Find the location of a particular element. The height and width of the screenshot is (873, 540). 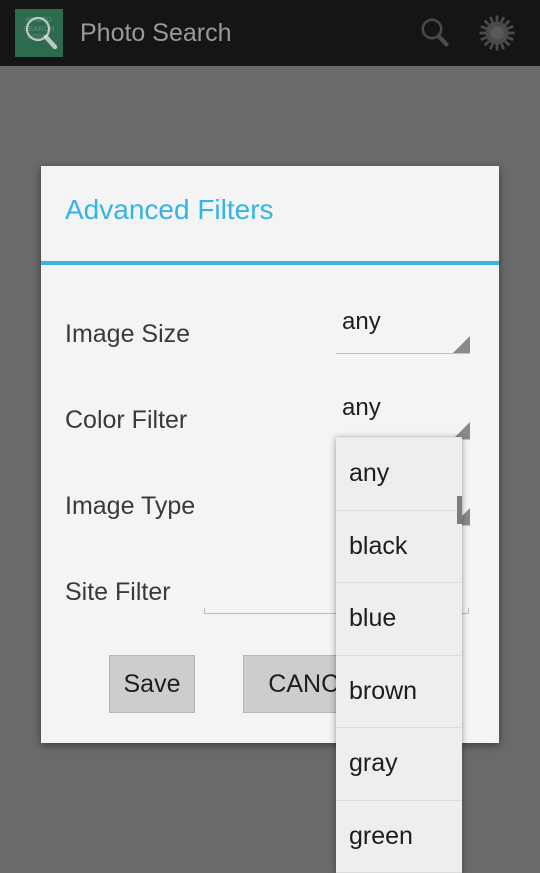

action-bar: PHOTO SEARCH HOME Photo Search is located at coordinates (270, 33).